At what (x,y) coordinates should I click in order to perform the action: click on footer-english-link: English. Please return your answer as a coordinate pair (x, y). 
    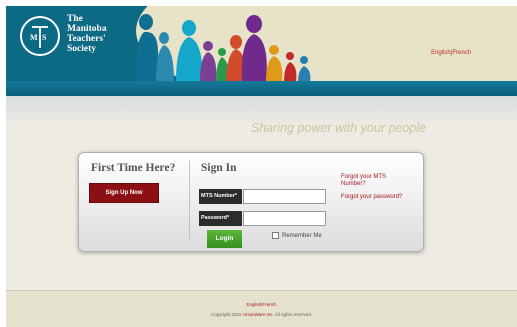
    Looking at the image, I should click on (254, 304).